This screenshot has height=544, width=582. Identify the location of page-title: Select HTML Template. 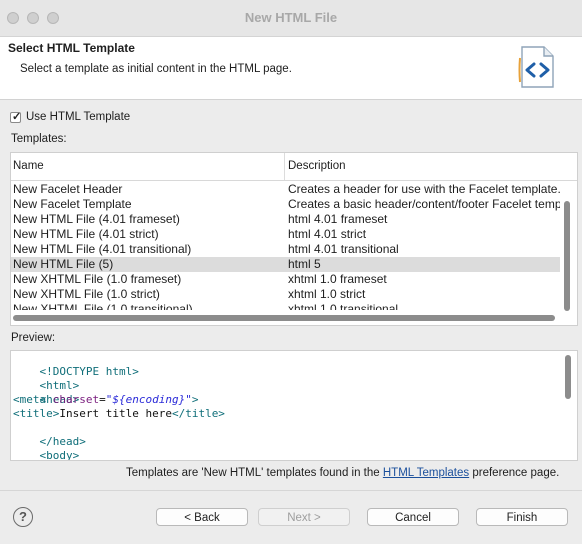
(71, 48).